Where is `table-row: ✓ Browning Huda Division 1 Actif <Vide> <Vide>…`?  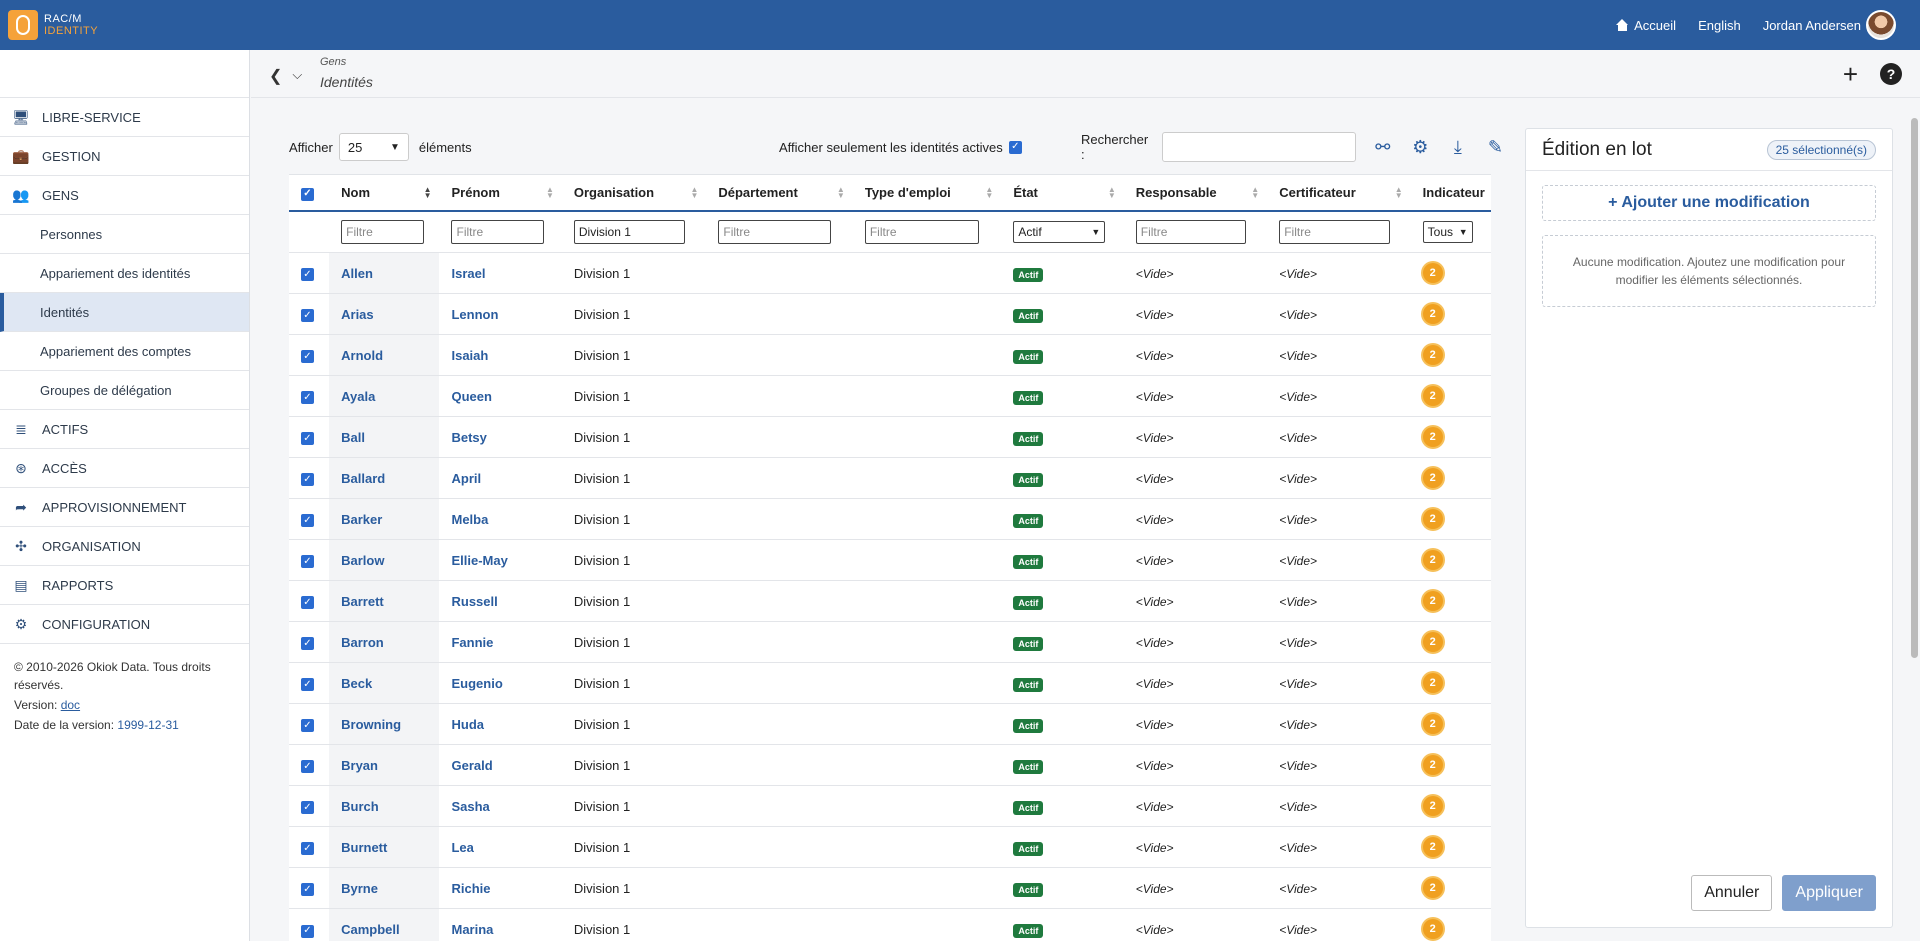
table-row: ✓ Browning Huda Division 1 Actif <Vide> <Vide>… is located at coordinates (890, 724).